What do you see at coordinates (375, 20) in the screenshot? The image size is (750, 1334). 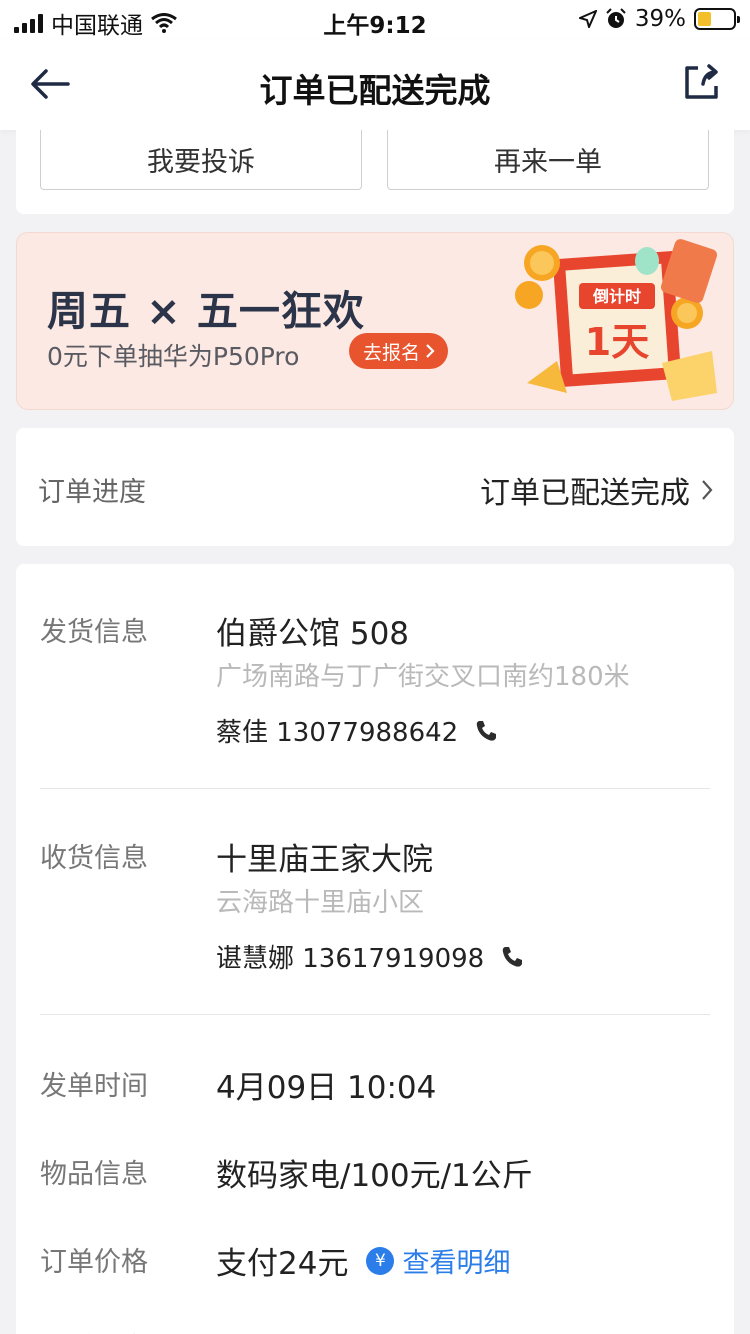 I see `status-bar: 中国联通 上午9:12 39%` at bounding box center [375, 20].